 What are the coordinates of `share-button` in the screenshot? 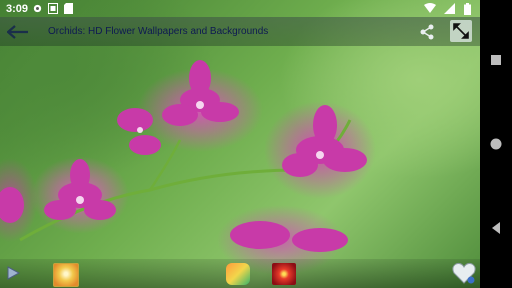 It's located at (427, 32).